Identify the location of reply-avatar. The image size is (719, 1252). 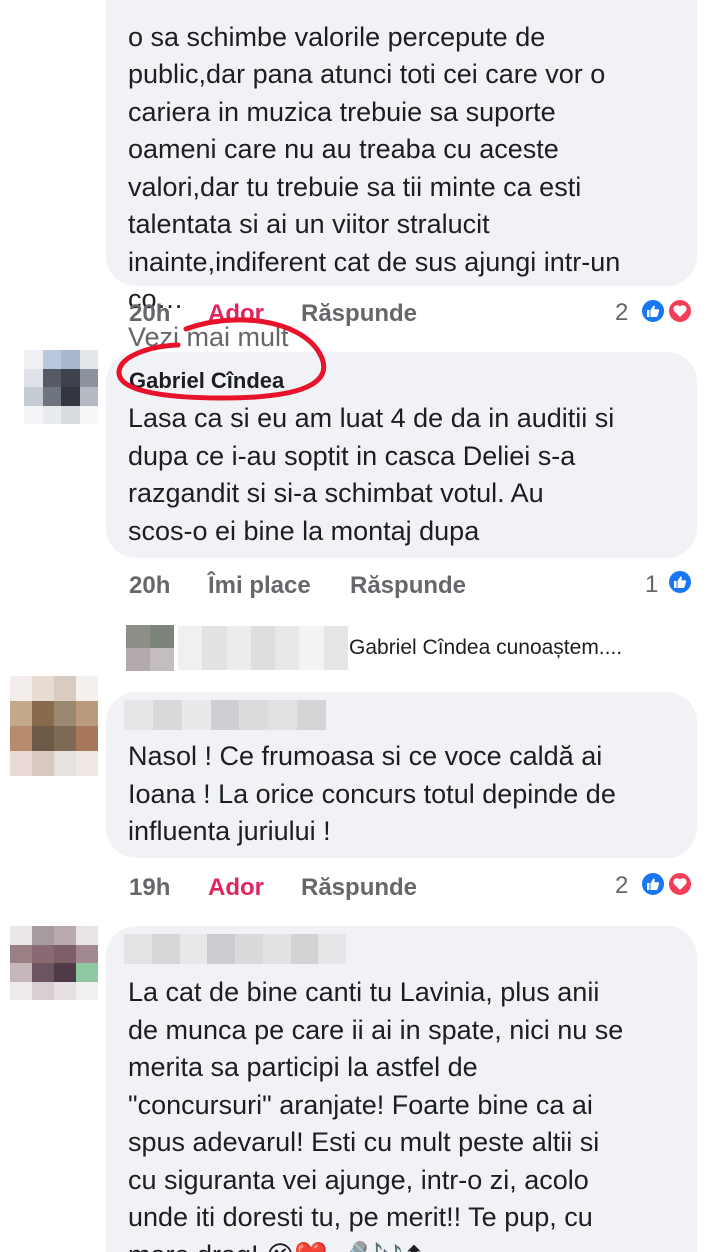
(150, 648).